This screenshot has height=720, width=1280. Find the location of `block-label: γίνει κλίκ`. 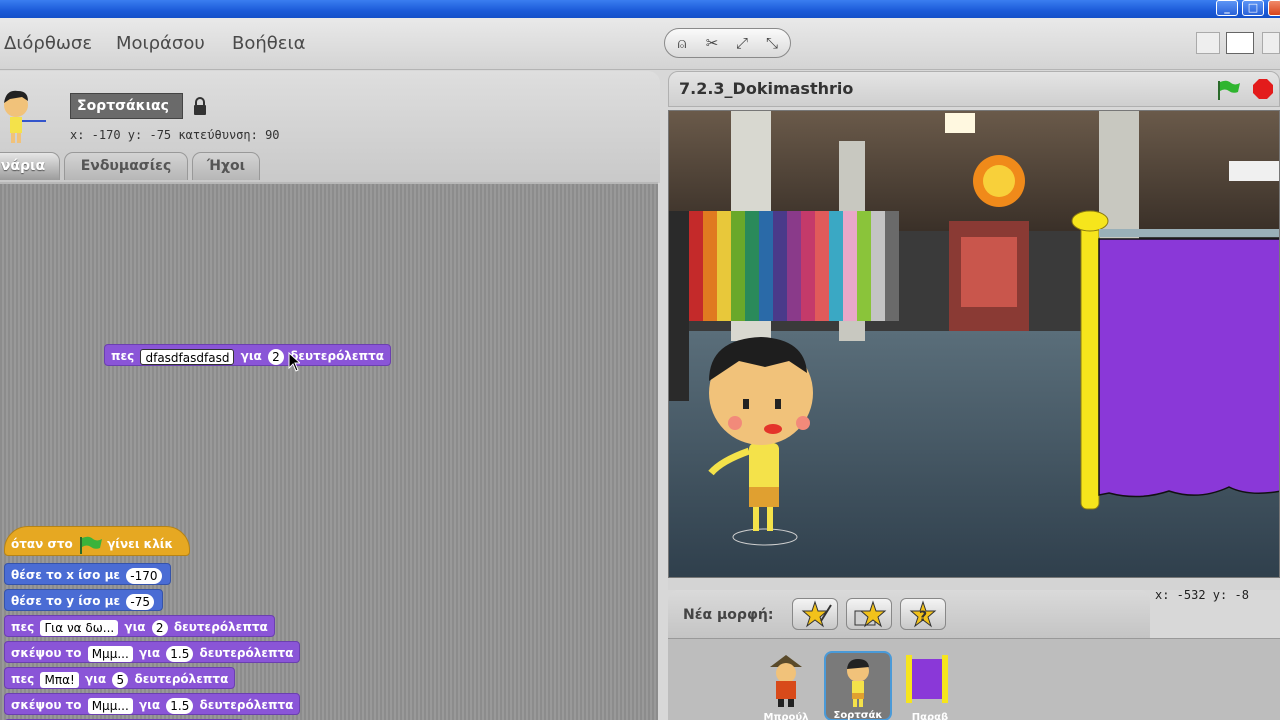

block-label: γίνει κλίκ is located at coordinates (140, 544).